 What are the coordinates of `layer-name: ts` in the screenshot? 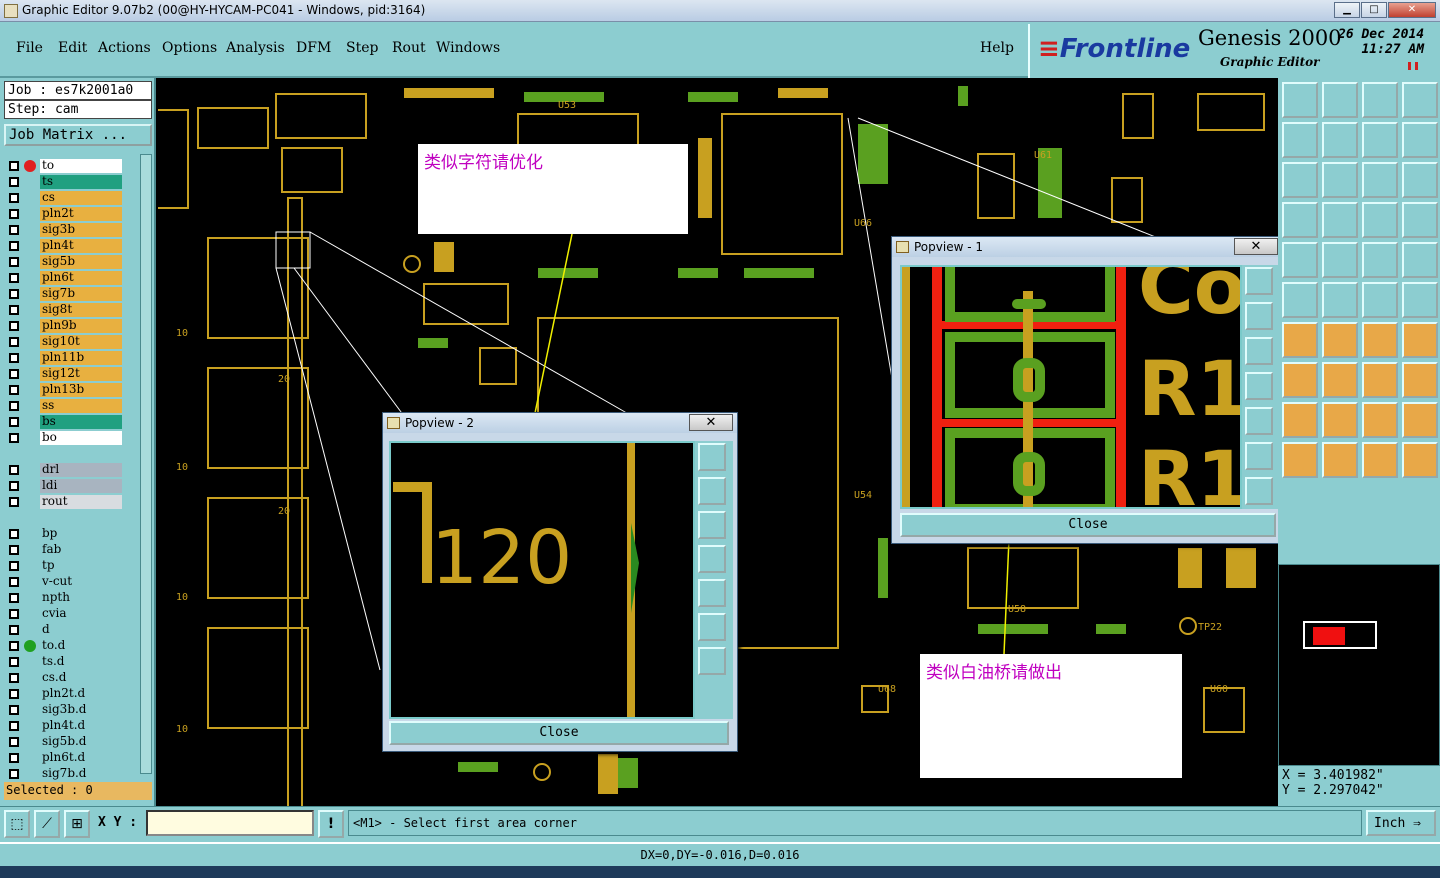 It's located at (81, 182).